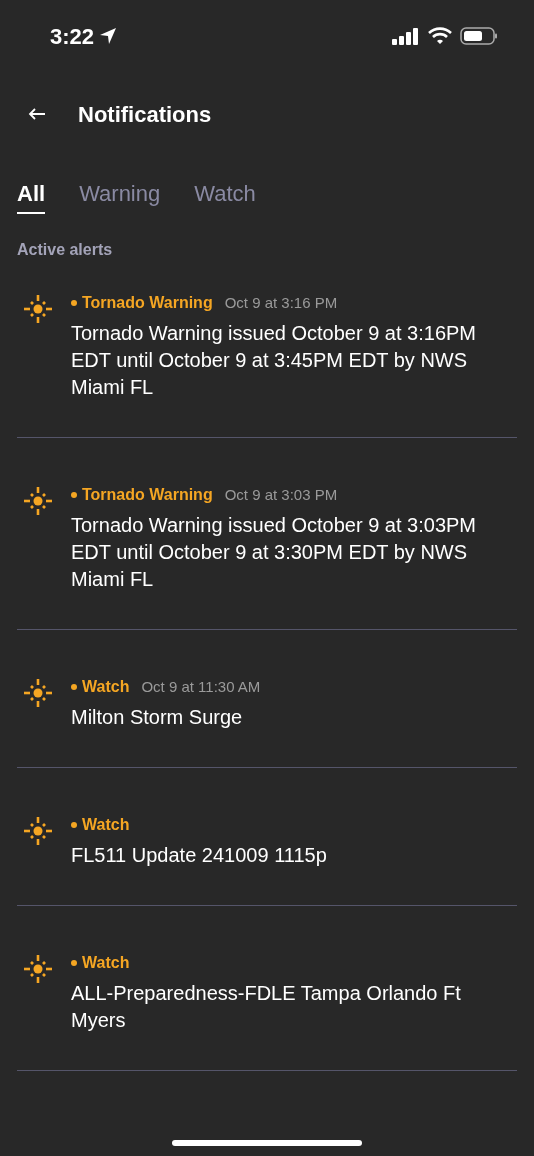 The height and width of the screenshot is (1156, 534). Describe the element at coordinates (31, 195) in the screenshot. I see `filter-tab: All` at that location.